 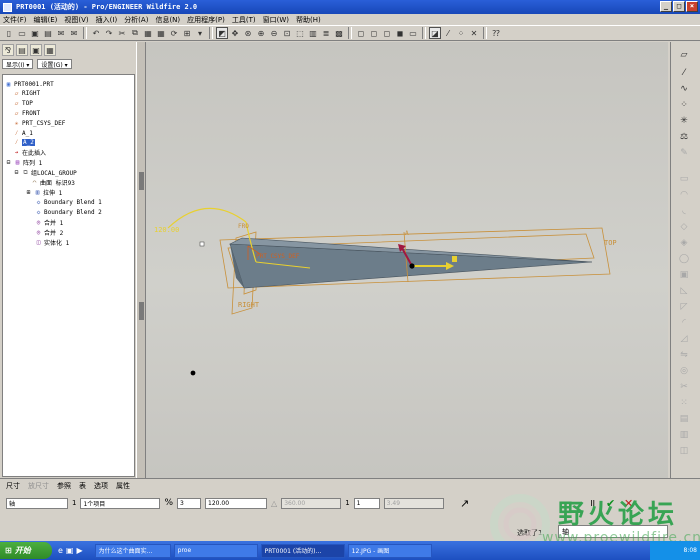 What do you see at coordinates (412, 266) in the screenshot?
I see `axis-origin-point` at bounding box center [412, 266].